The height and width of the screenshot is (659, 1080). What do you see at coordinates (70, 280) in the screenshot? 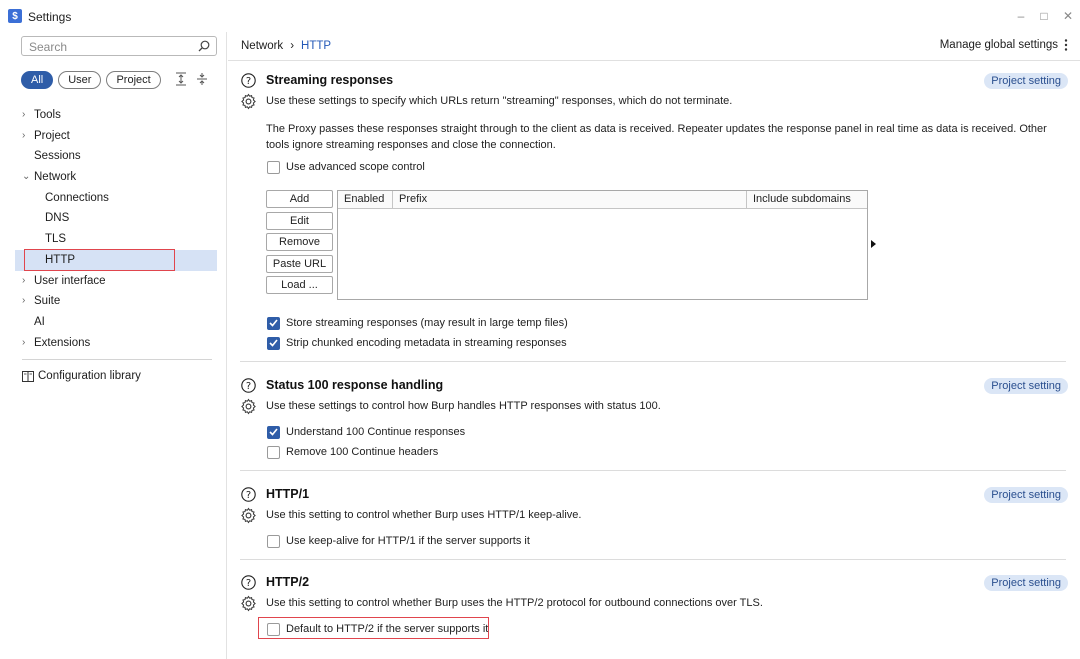
I see `sidebar-item-label: User interface` at bounding box center [70, 280].